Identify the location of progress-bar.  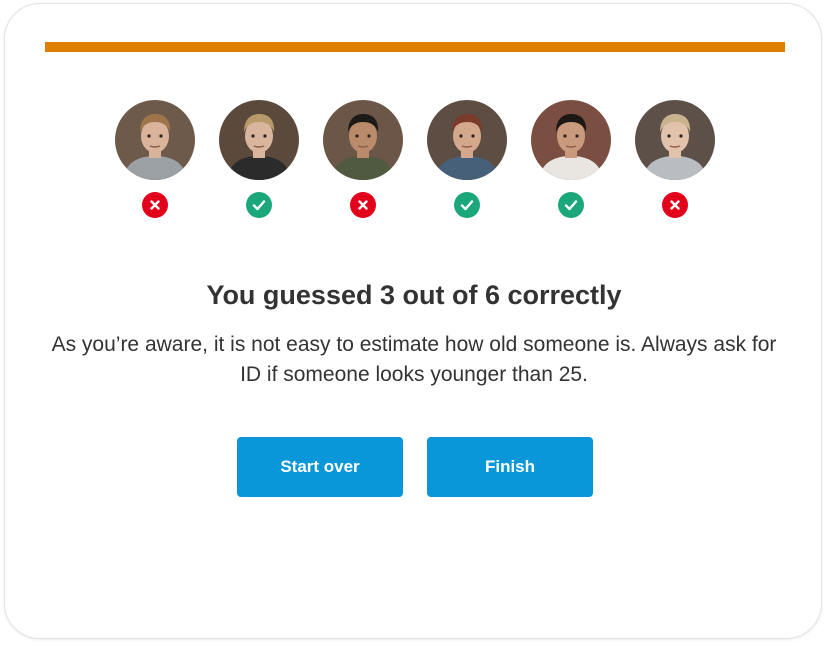
(415, 47).